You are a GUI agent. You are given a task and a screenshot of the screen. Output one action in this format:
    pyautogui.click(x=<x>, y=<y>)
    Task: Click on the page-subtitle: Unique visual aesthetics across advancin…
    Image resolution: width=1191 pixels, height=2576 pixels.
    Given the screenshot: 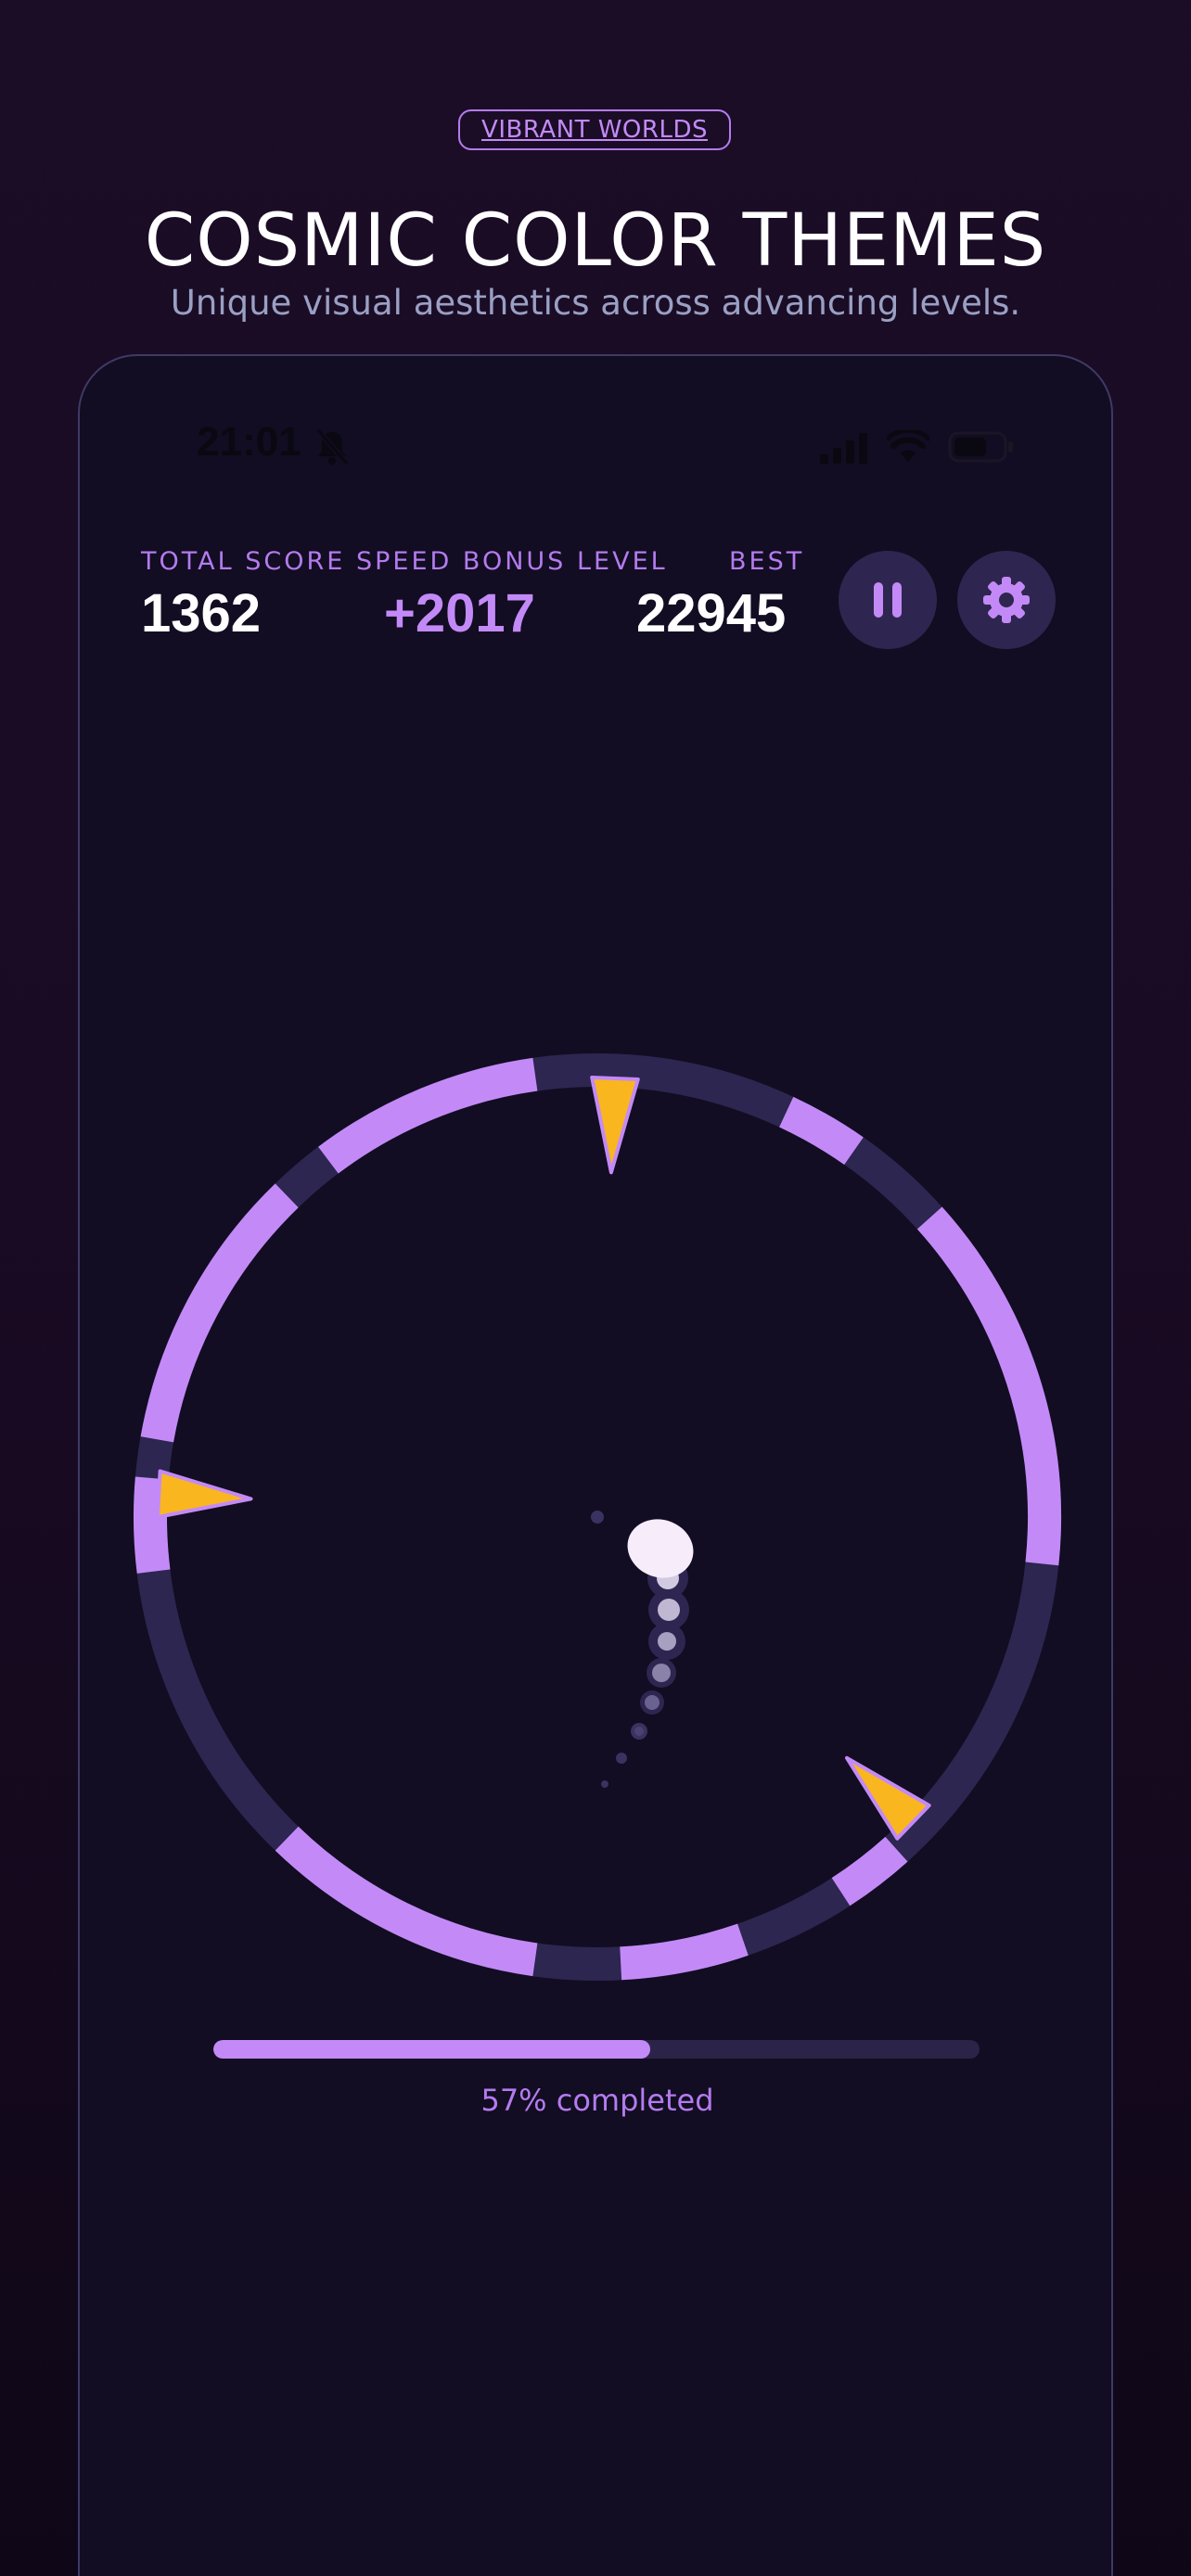 What is the action you would take?
    pyautogui.click(x=595, y=303)
    